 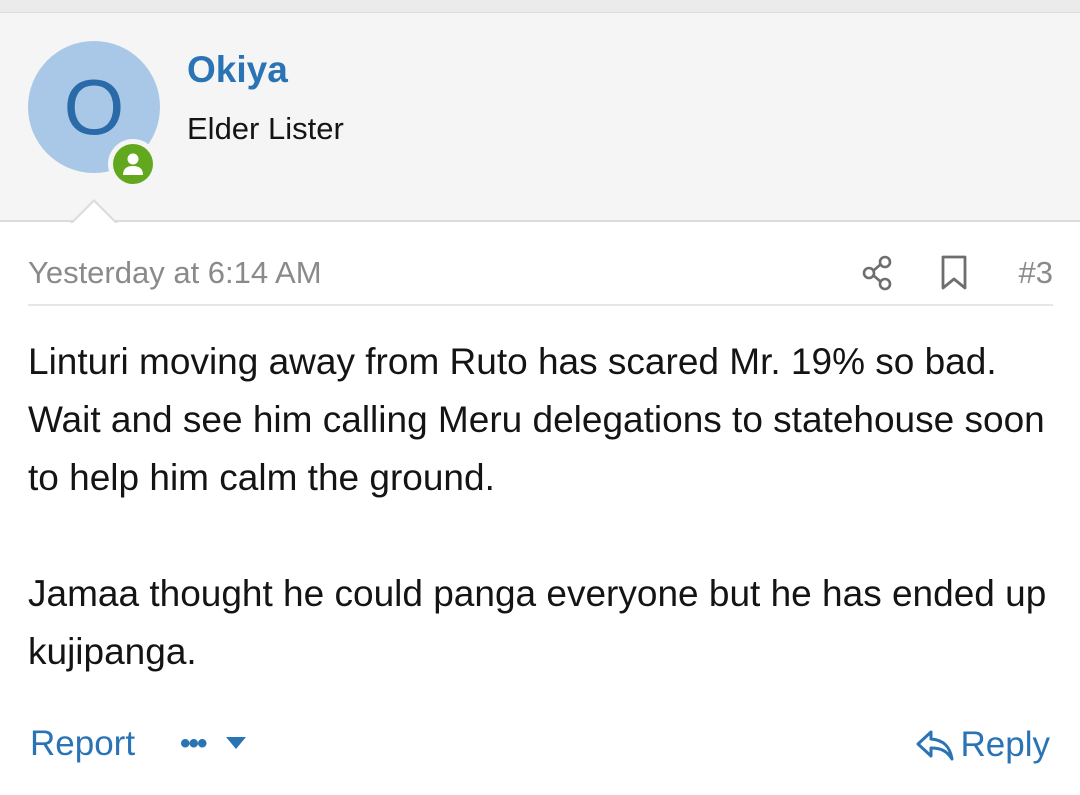 I want to click on person-icon, so click(x=133, y=164).